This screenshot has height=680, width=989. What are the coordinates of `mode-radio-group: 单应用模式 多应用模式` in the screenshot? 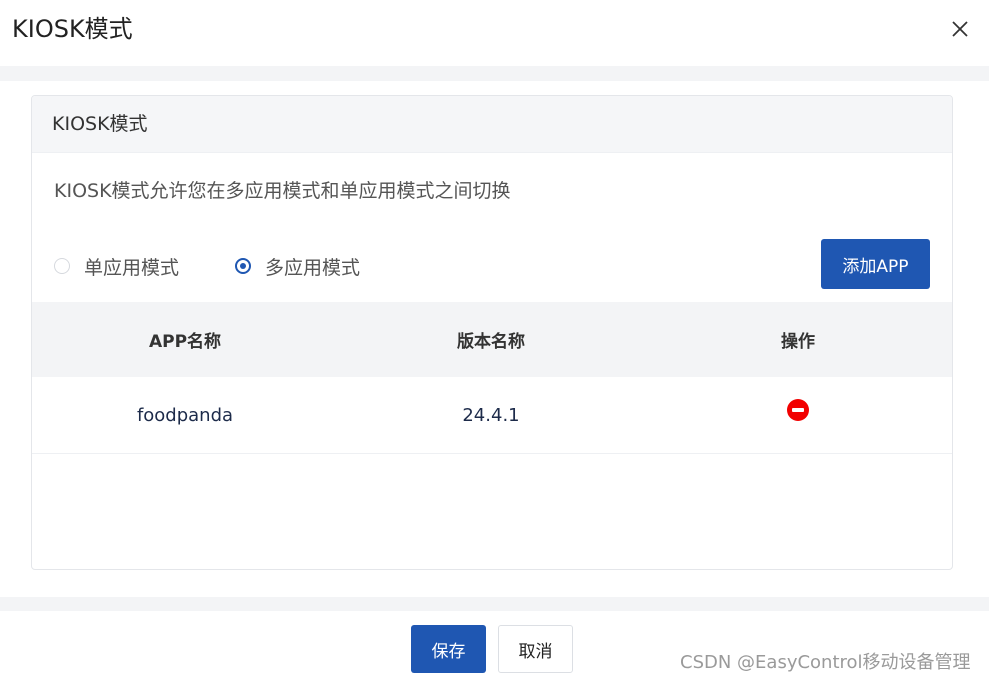 It's located at (235, 266).